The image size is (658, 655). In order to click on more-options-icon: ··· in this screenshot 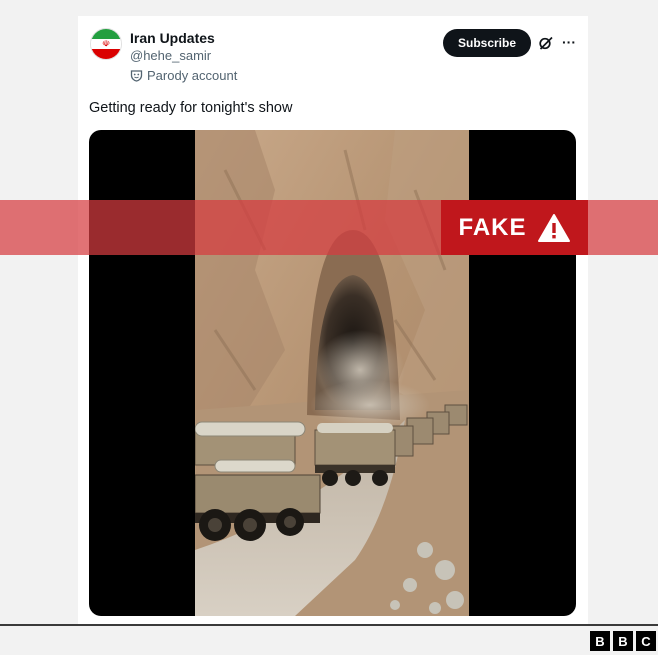, I will do `click(569, 42)`.